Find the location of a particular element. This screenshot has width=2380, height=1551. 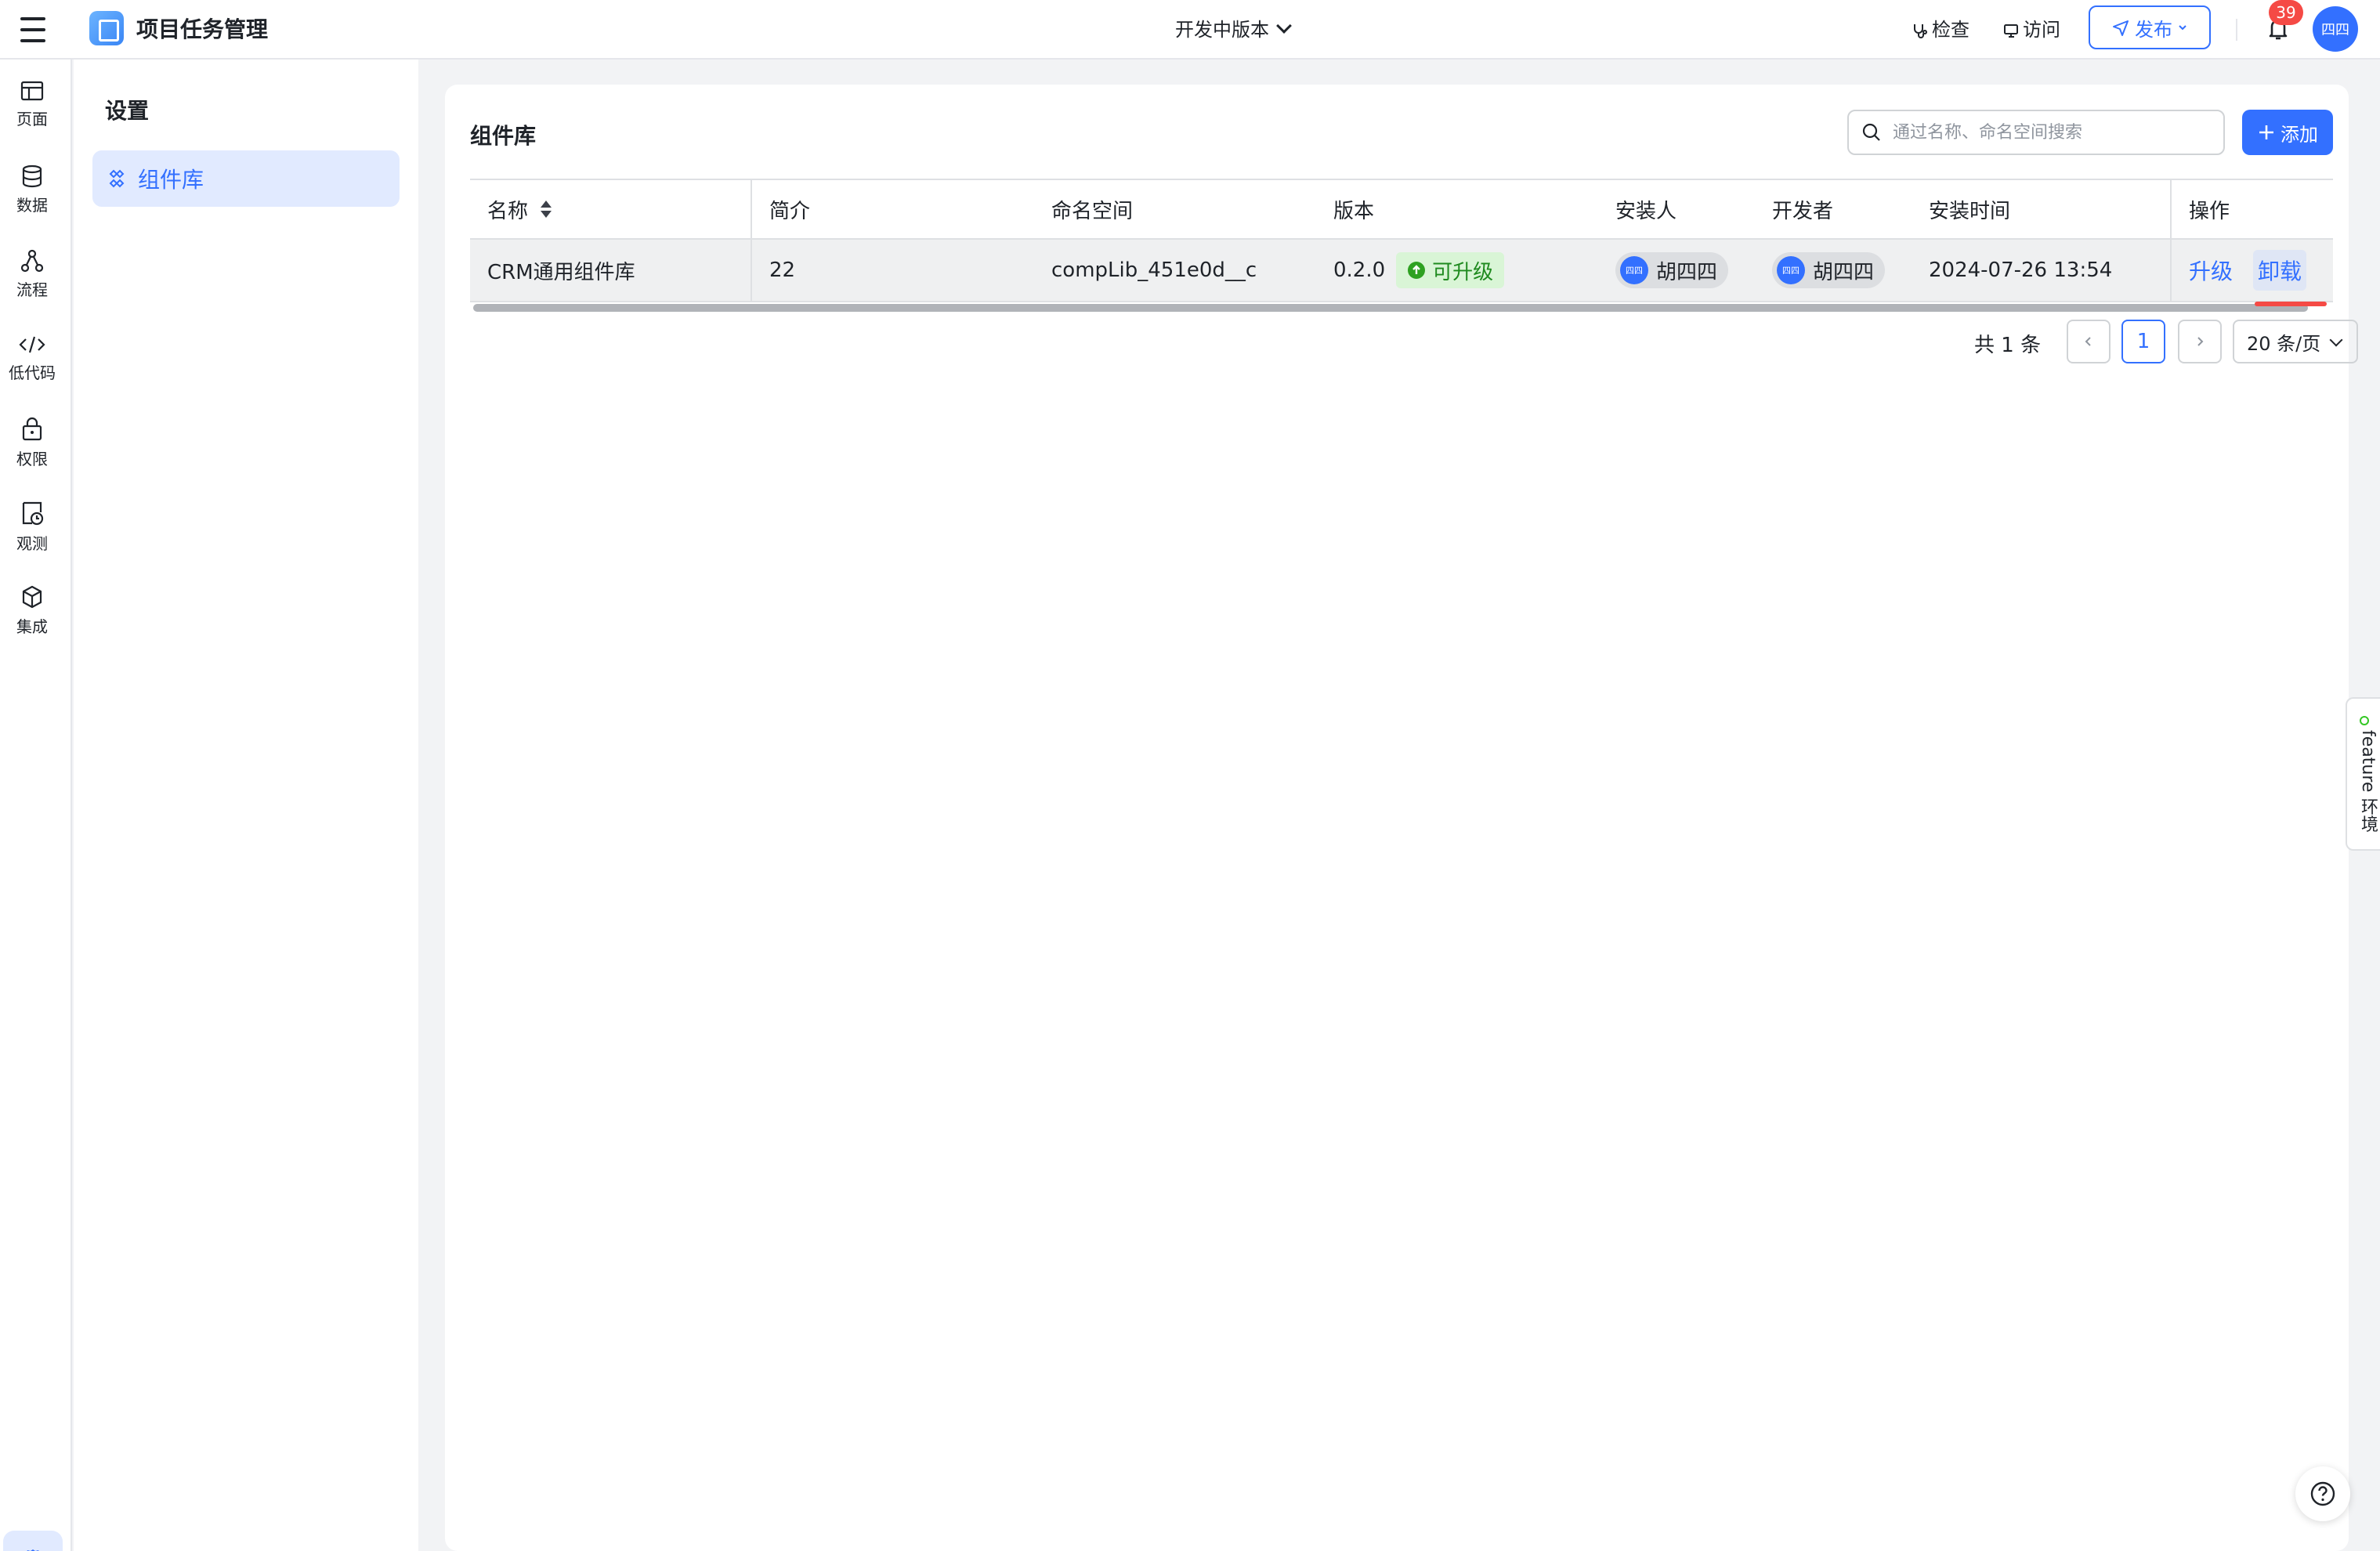

rail-label: 低代码 is located at coordinates (32, 372).